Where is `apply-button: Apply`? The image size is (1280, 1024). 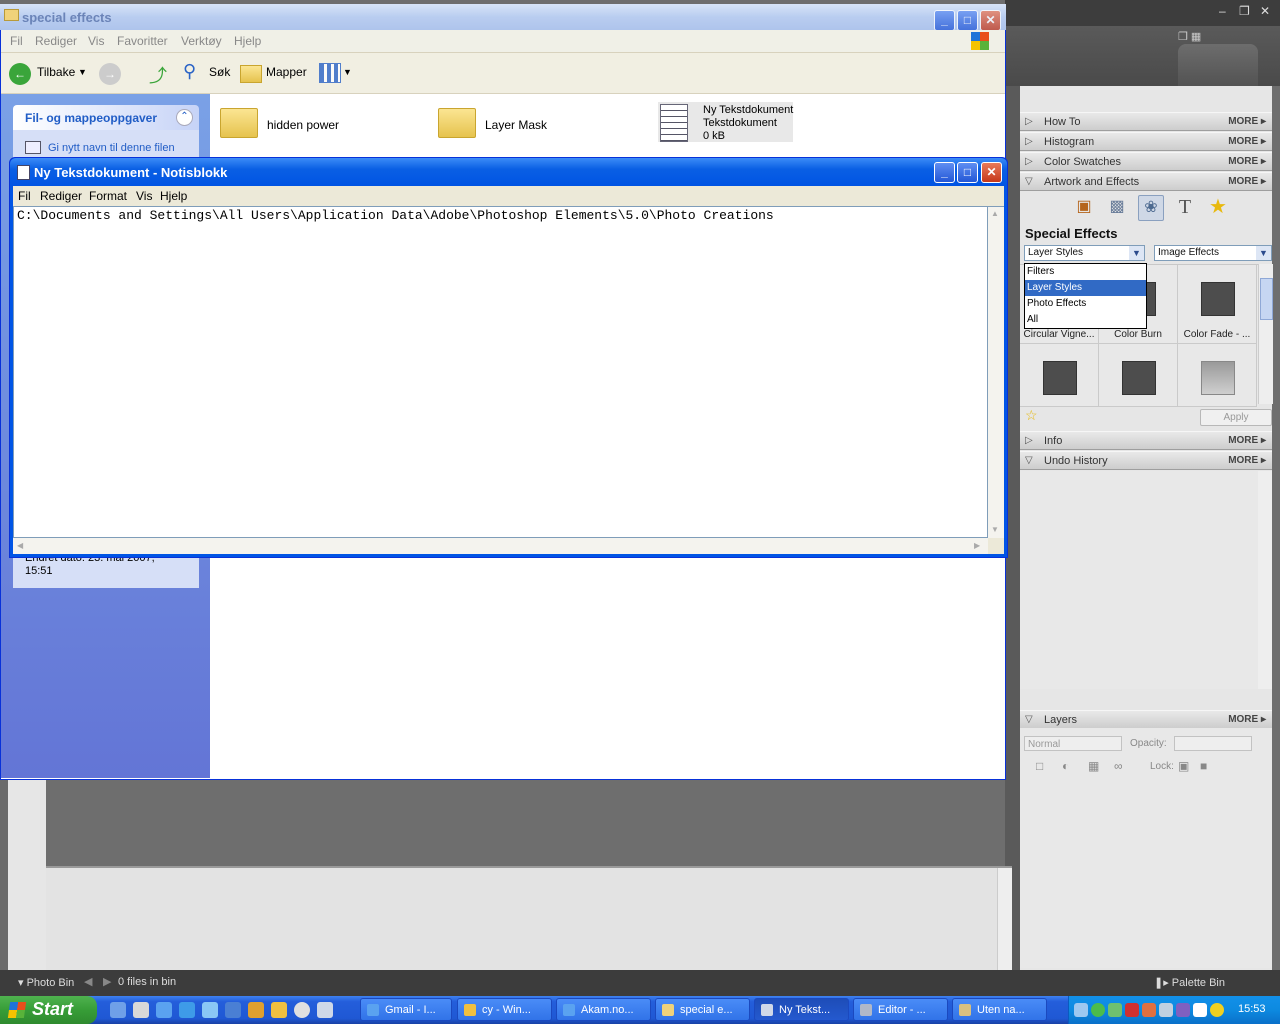
apply-button: Apply is located at coordinates (1236, 417).